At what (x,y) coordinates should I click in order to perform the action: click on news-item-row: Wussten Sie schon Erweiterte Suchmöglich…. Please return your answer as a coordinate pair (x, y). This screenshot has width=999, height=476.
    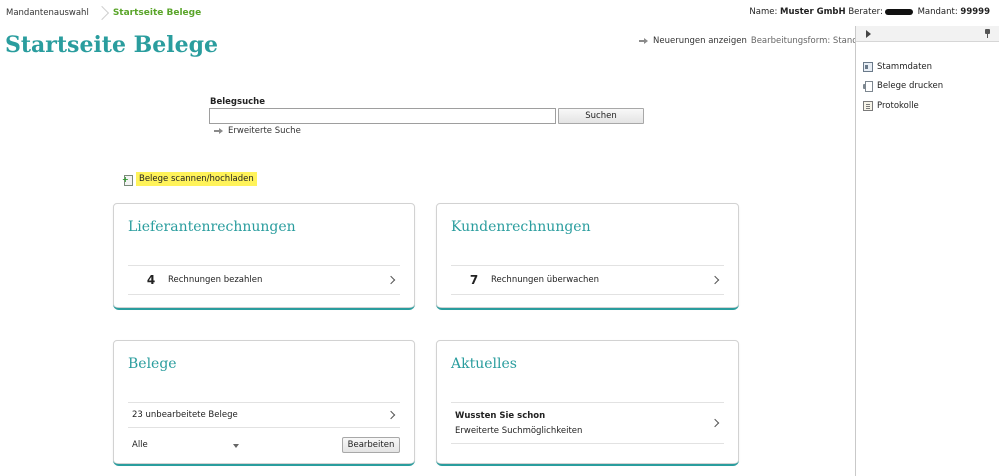
    Looking at the image, I should click on (587, 423).